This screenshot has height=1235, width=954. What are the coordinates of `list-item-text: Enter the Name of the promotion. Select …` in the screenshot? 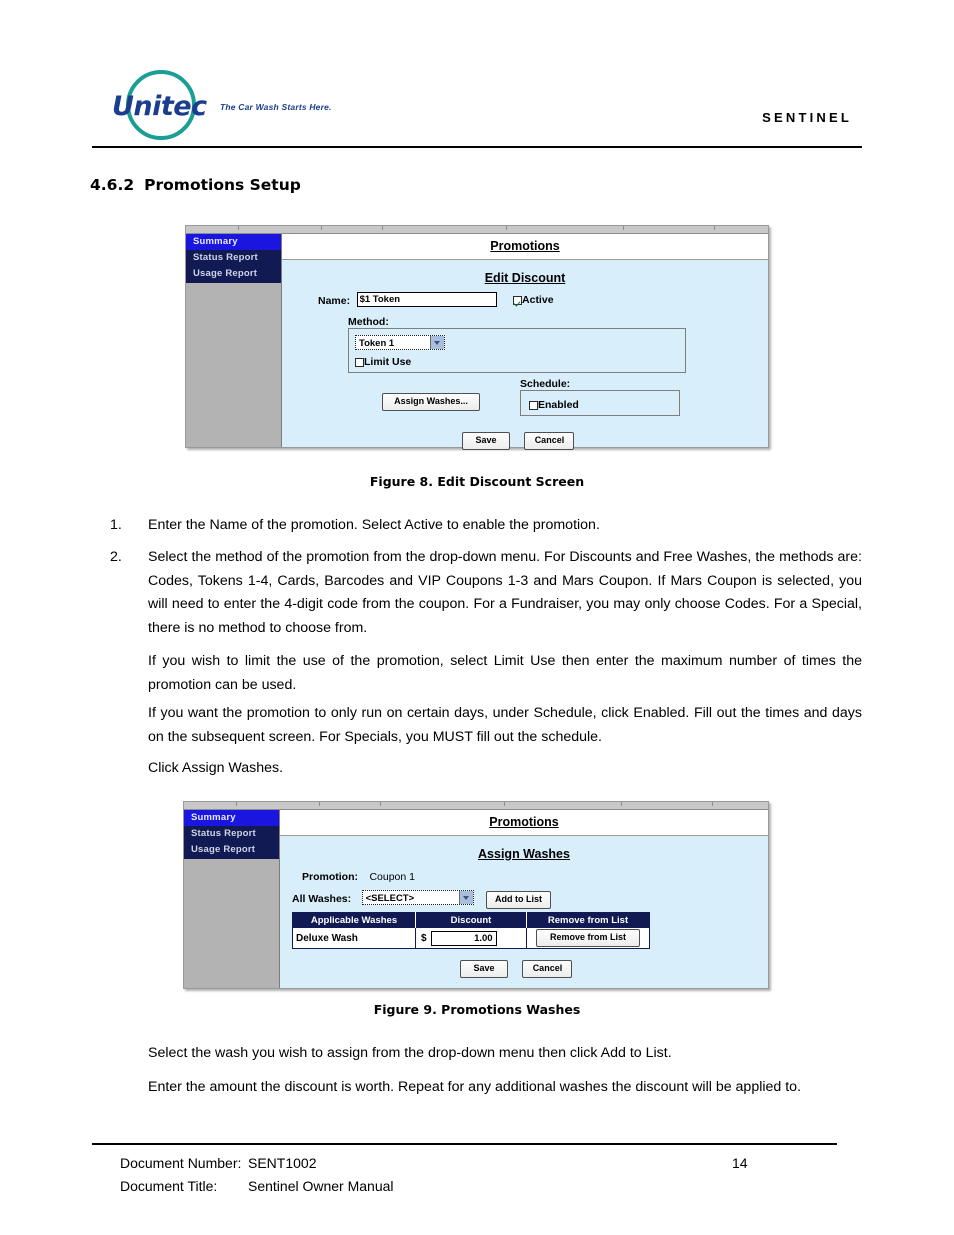 It's located at (374, 525).